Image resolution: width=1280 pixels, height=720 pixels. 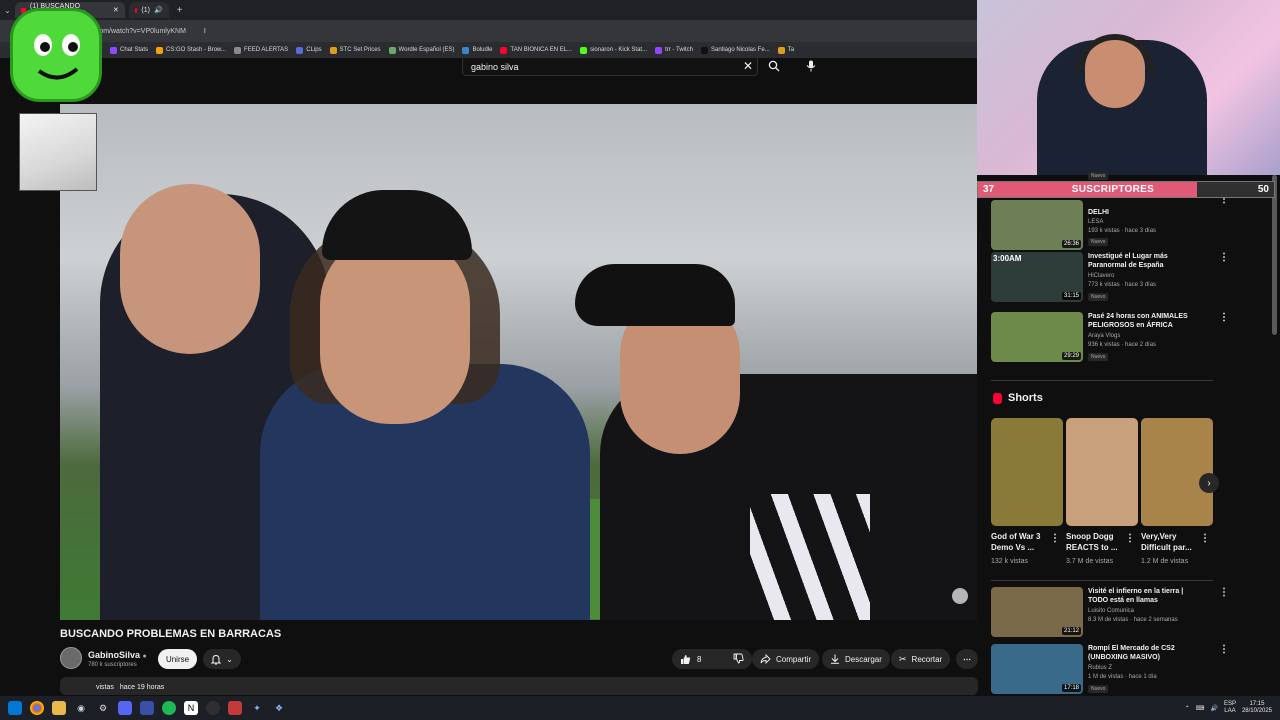 I want to click on chat-icon, so click(x=147, y=708).